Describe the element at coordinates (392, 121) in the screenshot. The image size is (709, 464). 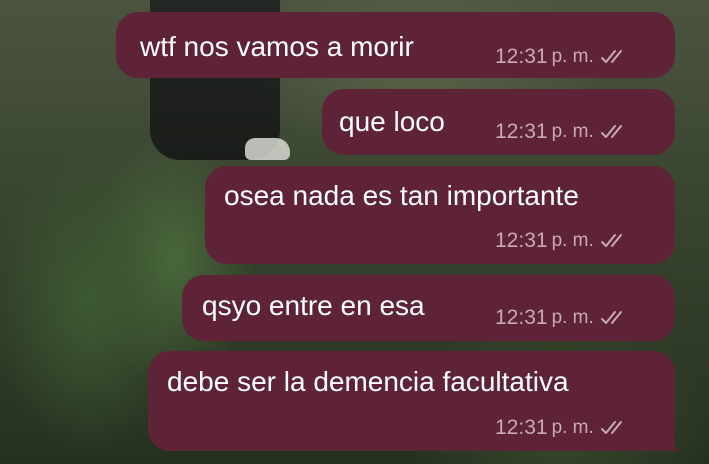
I see `message-text: que loco` at that location.